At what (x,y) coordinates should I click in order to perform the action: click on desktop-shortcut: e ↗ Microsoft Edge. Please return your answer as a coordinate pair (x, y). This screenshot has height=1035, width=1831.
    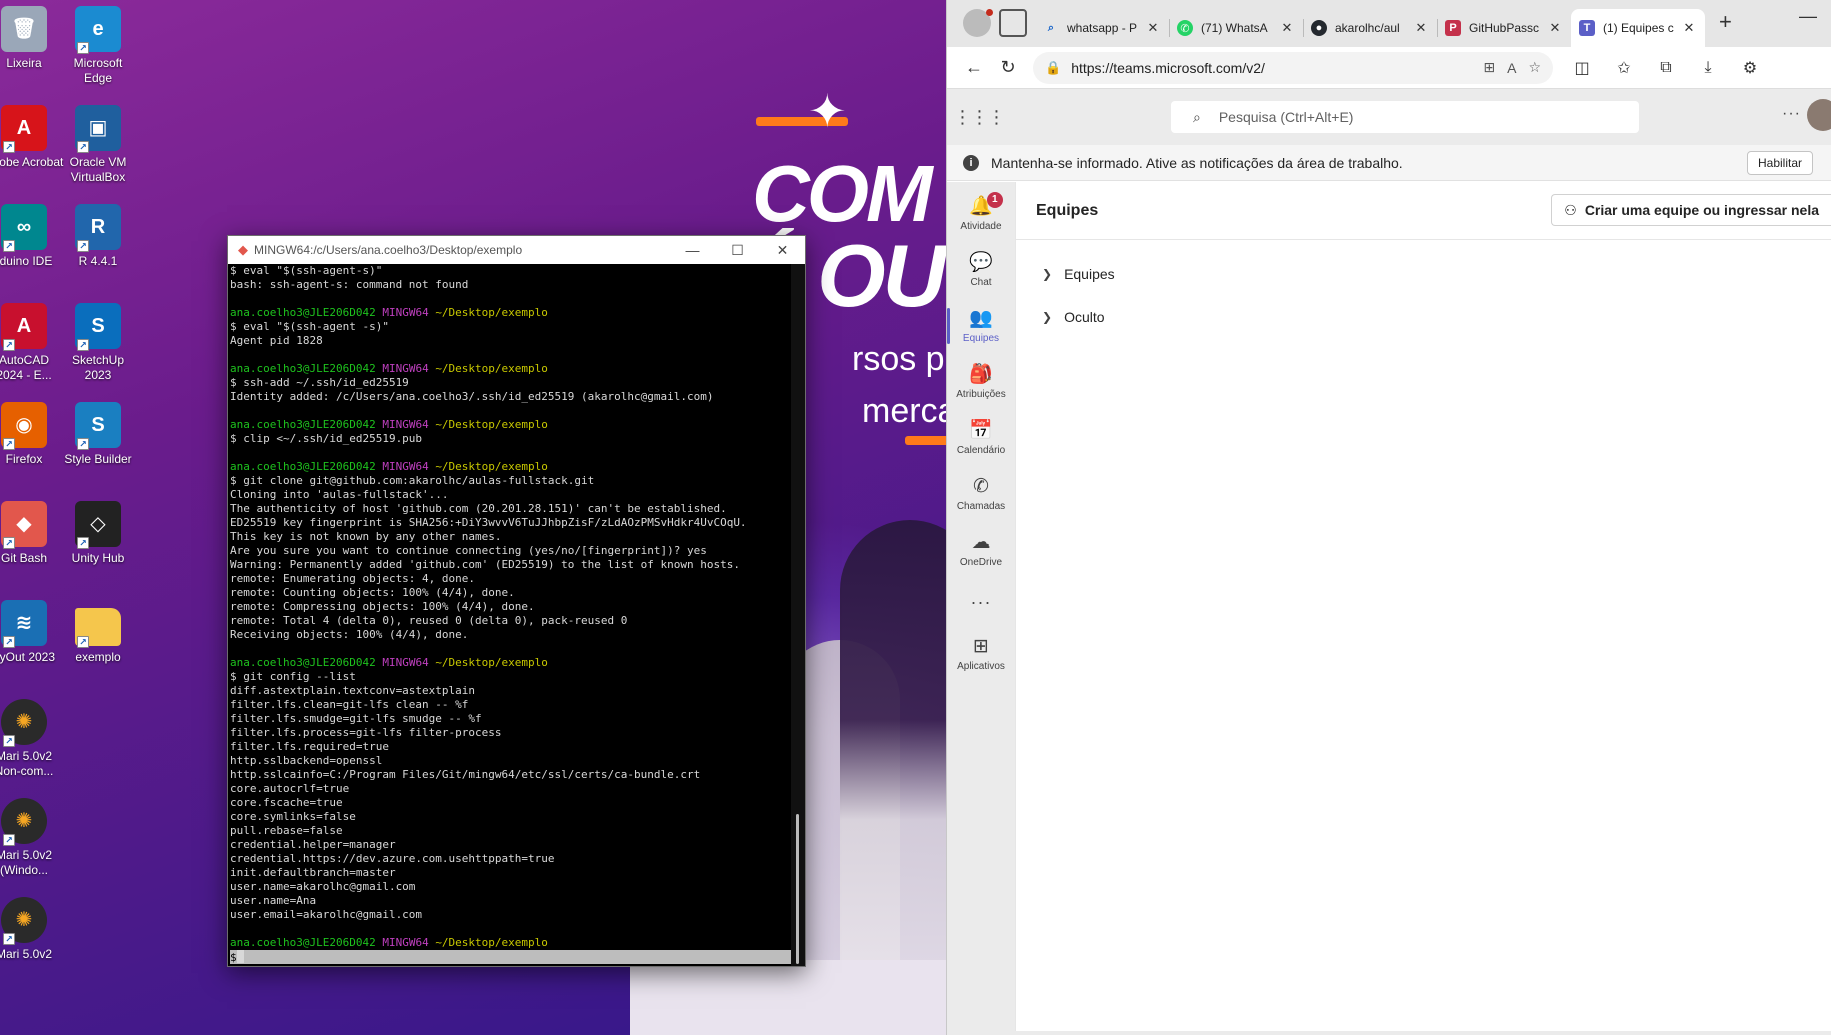
    Looking at the image, I should click on (98, 46).